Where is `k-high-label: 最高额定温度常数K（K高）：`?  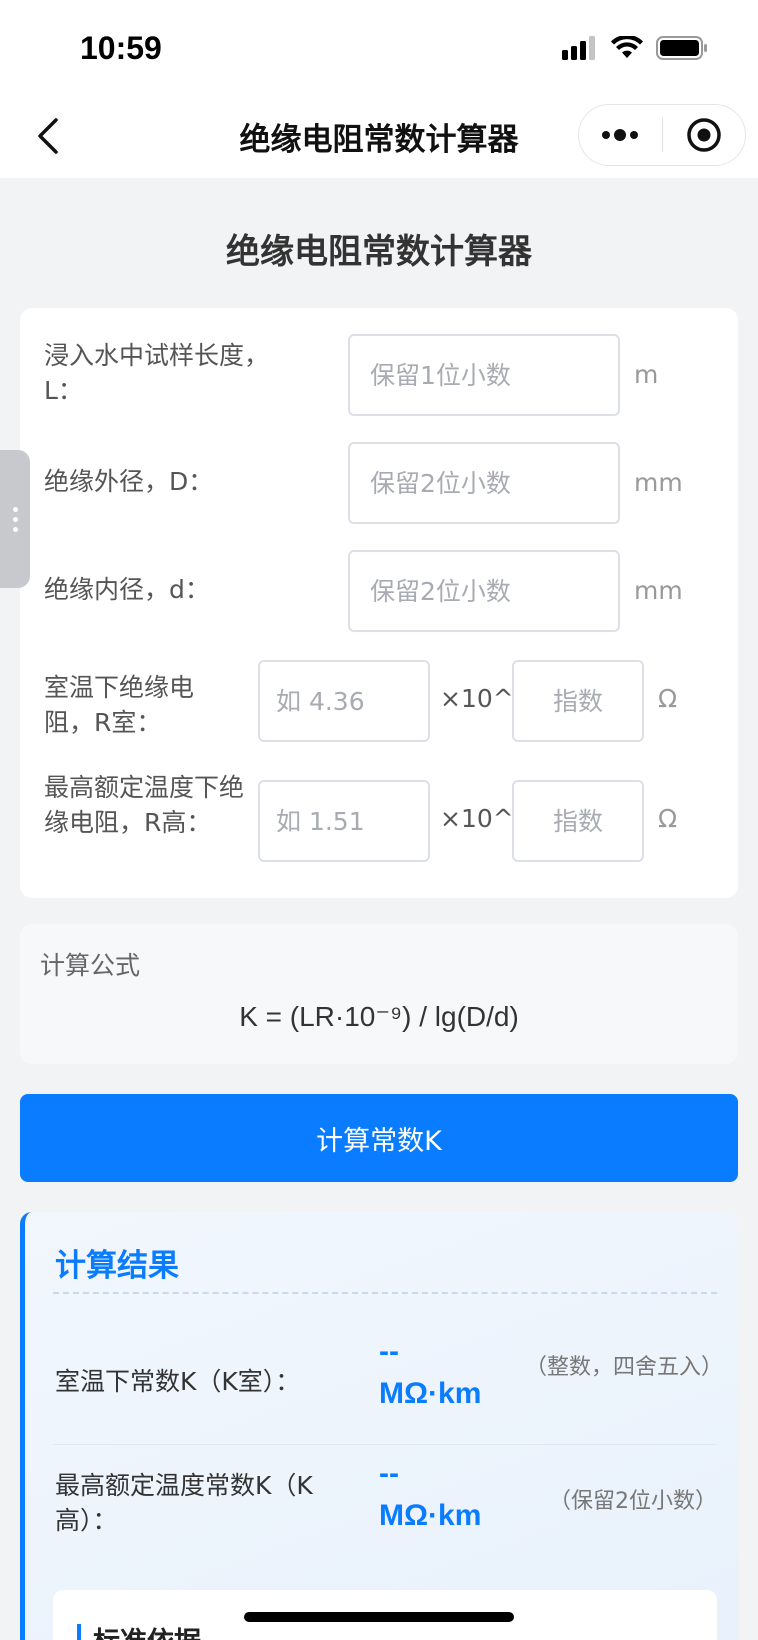 k-high-label: 最高额定温度常数K（K高）： is located at coordinates (184, 1503).